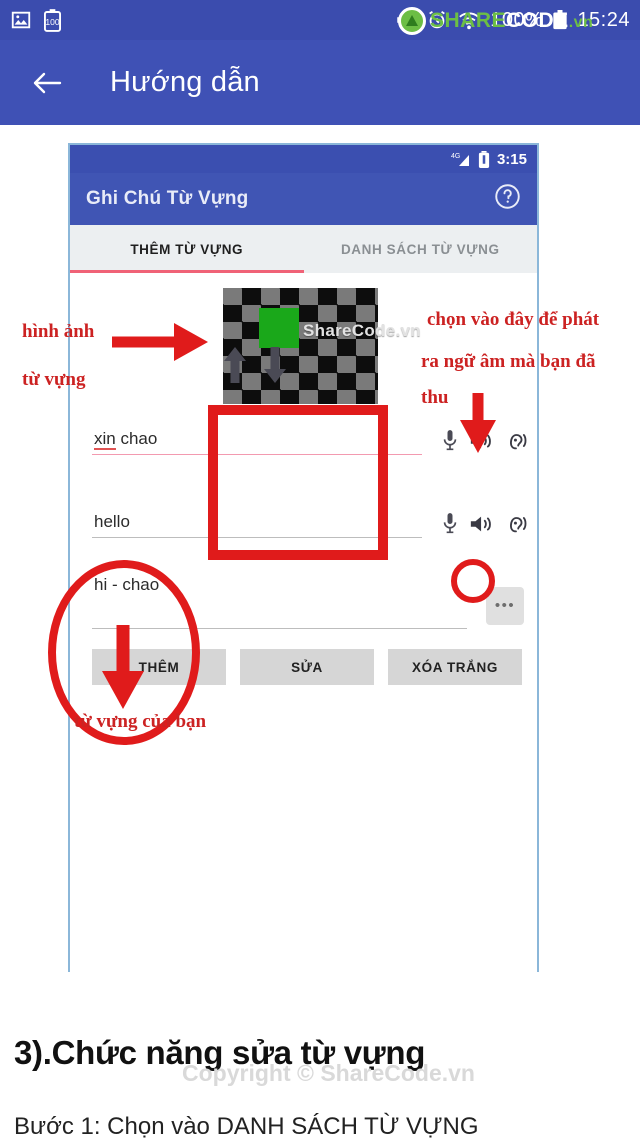  Describe the element at coordinates (362, 330) in the screenshot. I see `image-watermark-text: ShareCode.vn` at that location.